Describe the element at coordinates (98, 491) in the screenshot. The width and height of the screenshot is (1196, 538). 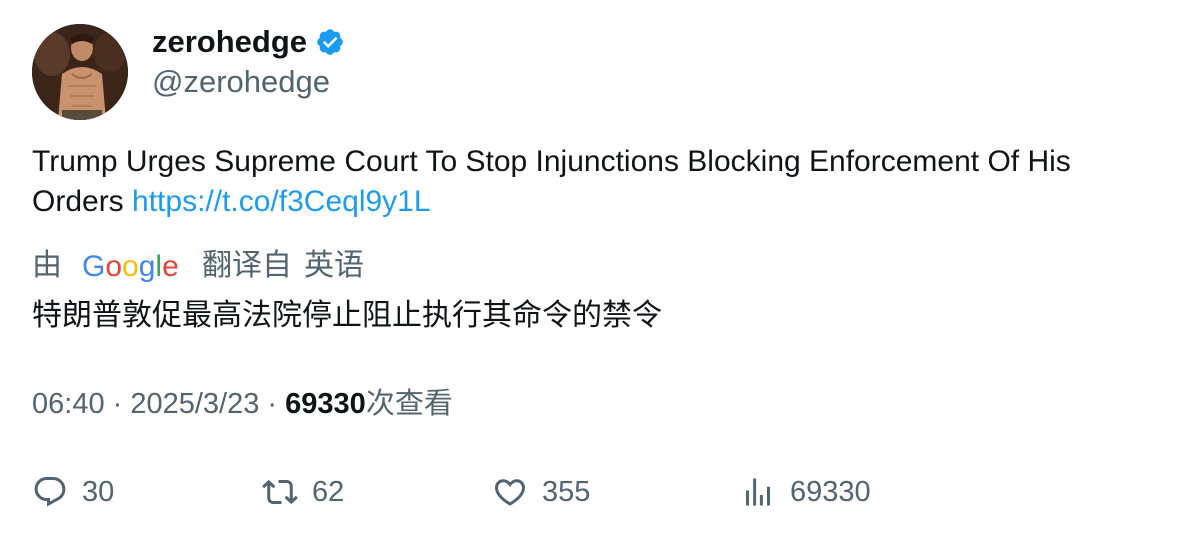
I see `reply-count: 30` at that location.